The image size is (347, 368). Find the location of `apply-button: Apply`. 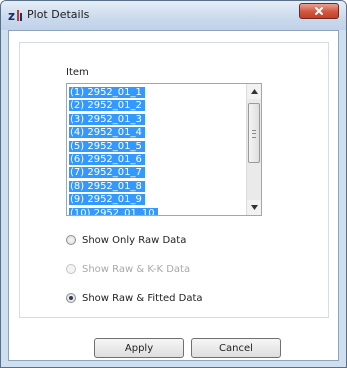

apply-button: Apply is located at coordinates (139, 348).